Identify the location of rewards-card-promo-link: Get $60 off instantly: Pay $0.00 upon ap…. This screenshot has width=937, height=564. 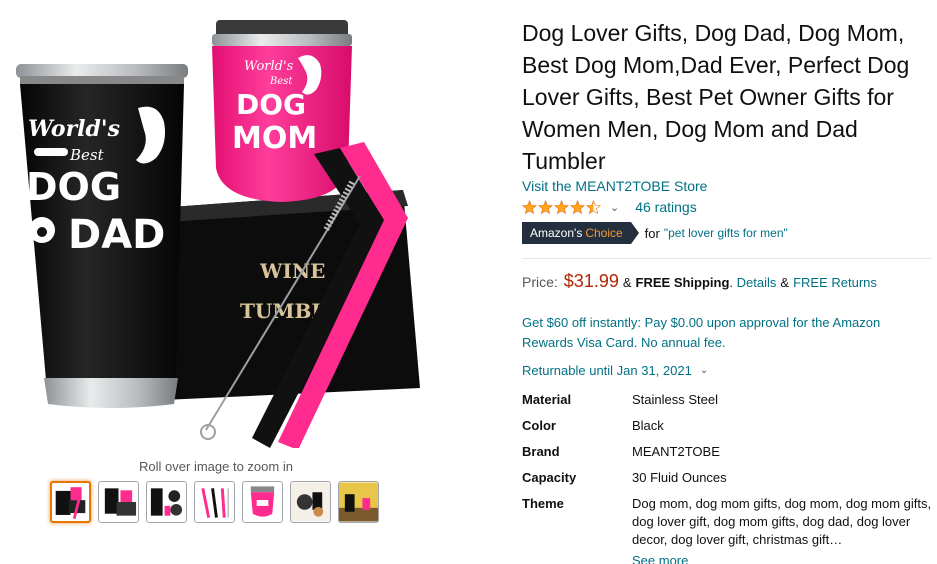
(727, 333).